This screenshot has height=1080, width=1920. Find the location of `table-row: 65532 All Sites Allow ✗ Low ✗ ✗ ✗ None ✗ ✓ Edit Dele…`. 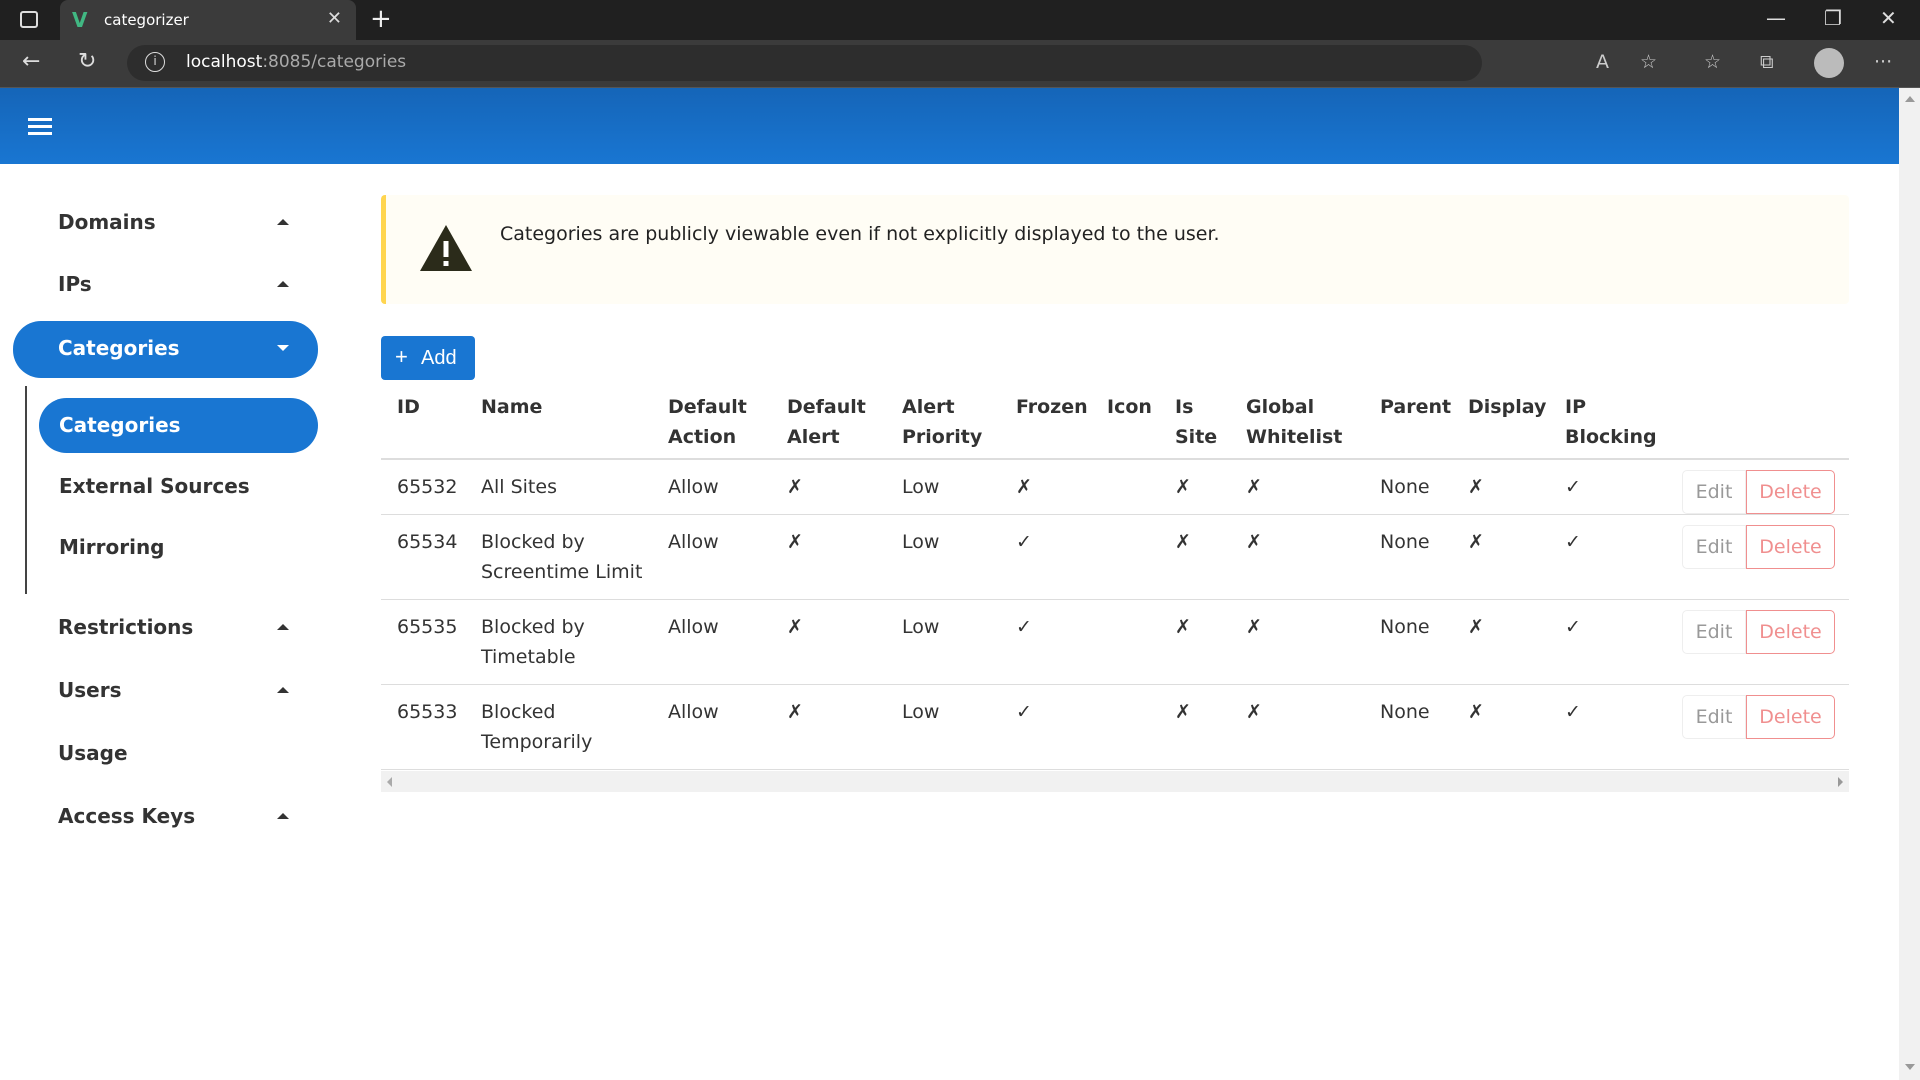

table-row: 65532 All Sites Allow ✗ Low ✗ ✗ ✗ None ✗ ✓ Edit Dele… is located at coordinates (1115, 487).